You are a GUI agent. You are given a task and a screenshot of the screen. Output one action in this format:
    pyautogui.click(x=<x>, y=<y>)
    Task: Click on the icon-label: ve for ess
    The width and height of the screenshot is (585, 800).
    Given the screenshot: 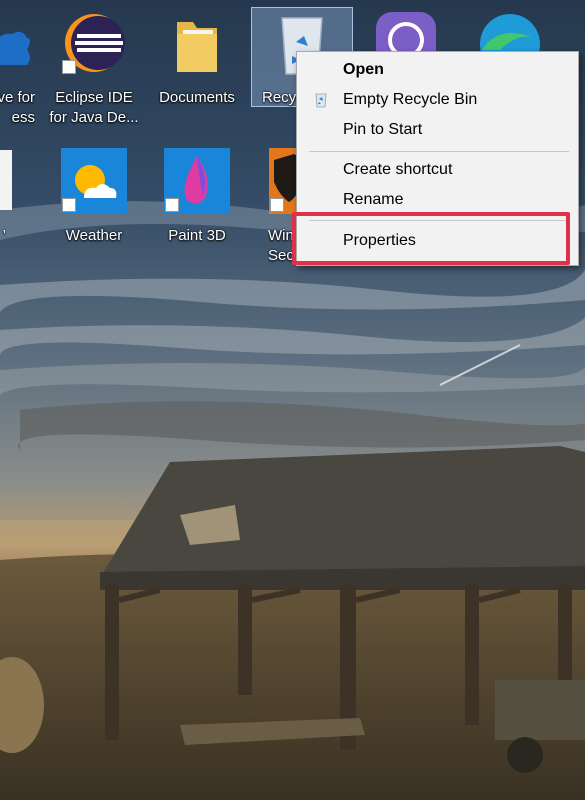 What is the action you would take?
    pyautogui.click(x=17, y=107)
    